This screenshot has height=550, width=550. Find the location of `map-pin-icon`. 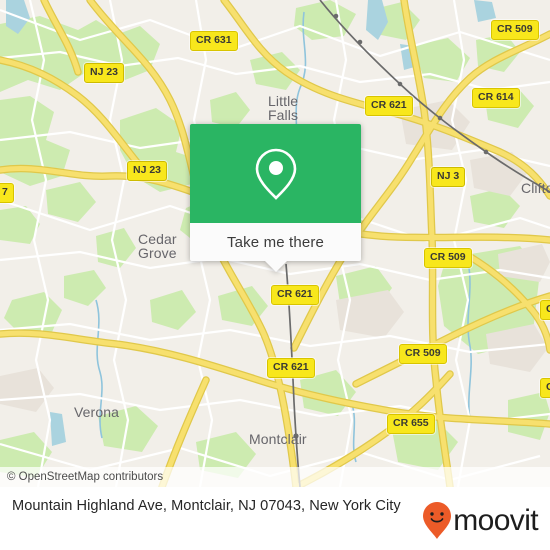

map-pin-icon is located at coordinates (275, 174).